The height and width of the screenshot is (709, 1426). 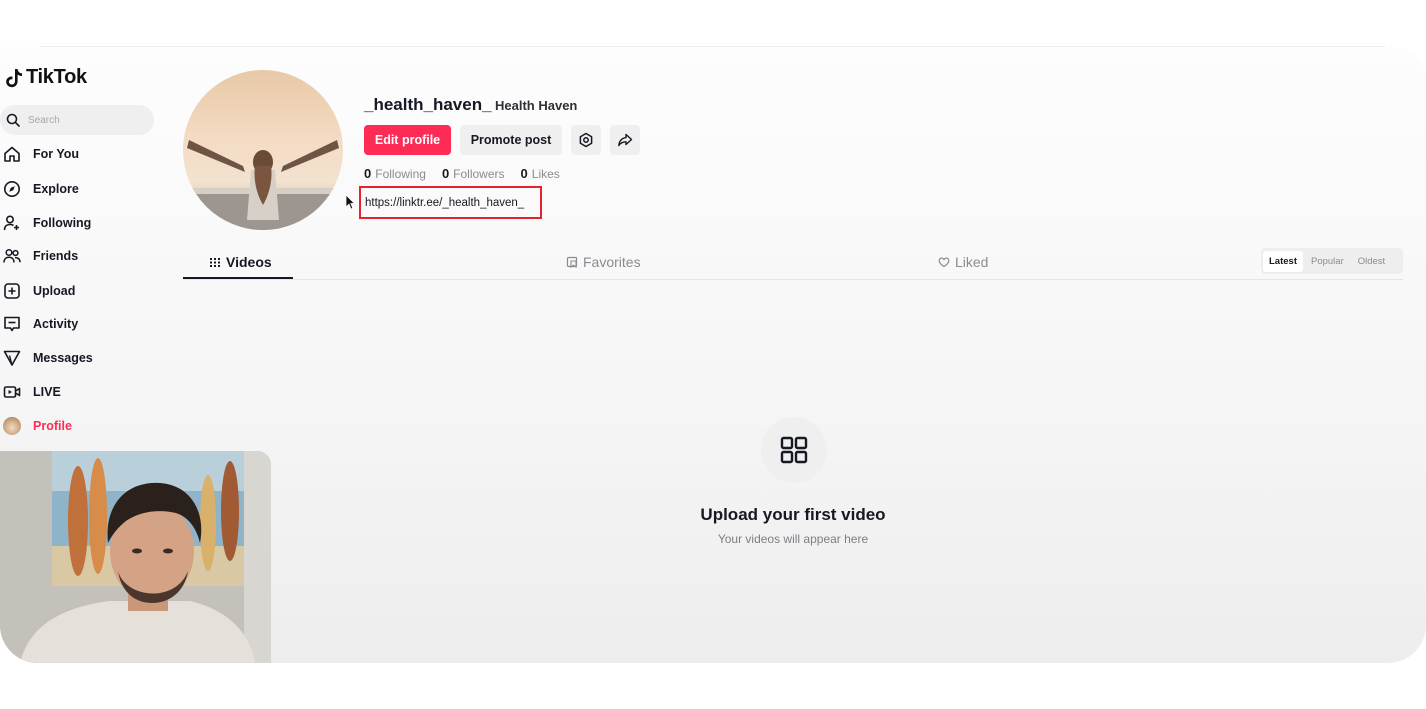 I want to click on friends-icon, so click(x=12, y=255).